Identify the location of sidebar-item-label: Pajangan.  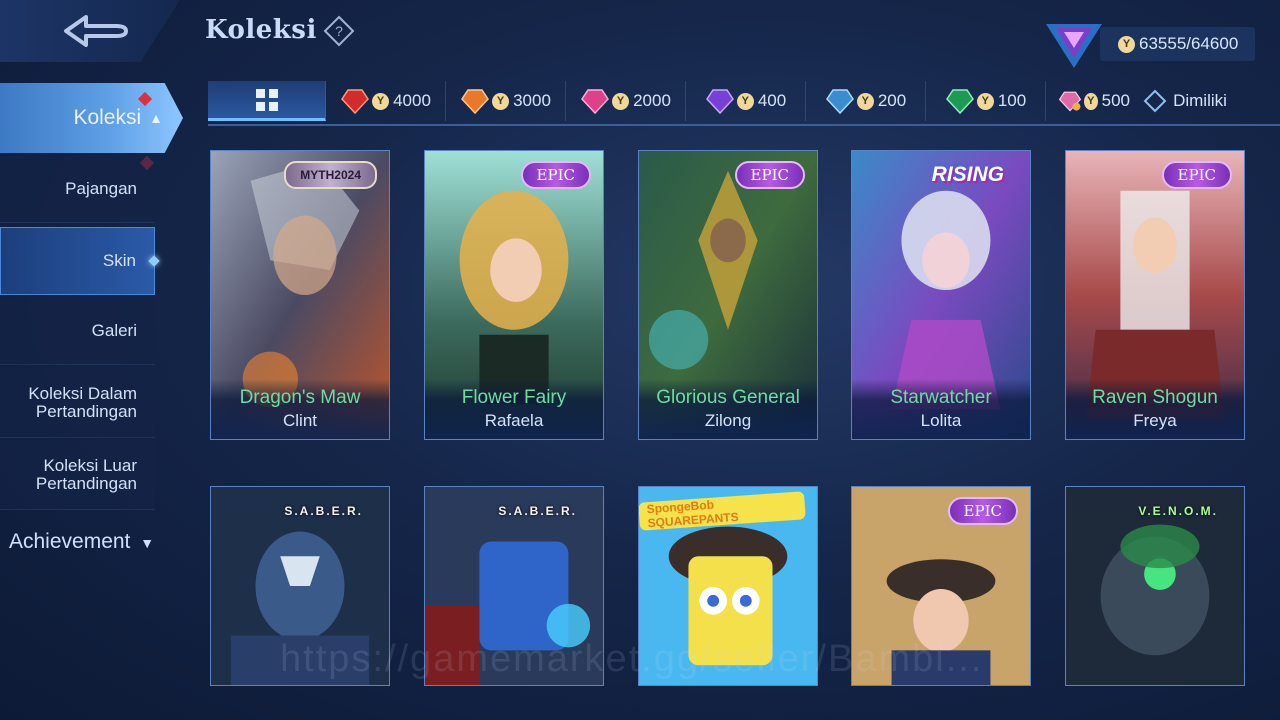
(101, 188).